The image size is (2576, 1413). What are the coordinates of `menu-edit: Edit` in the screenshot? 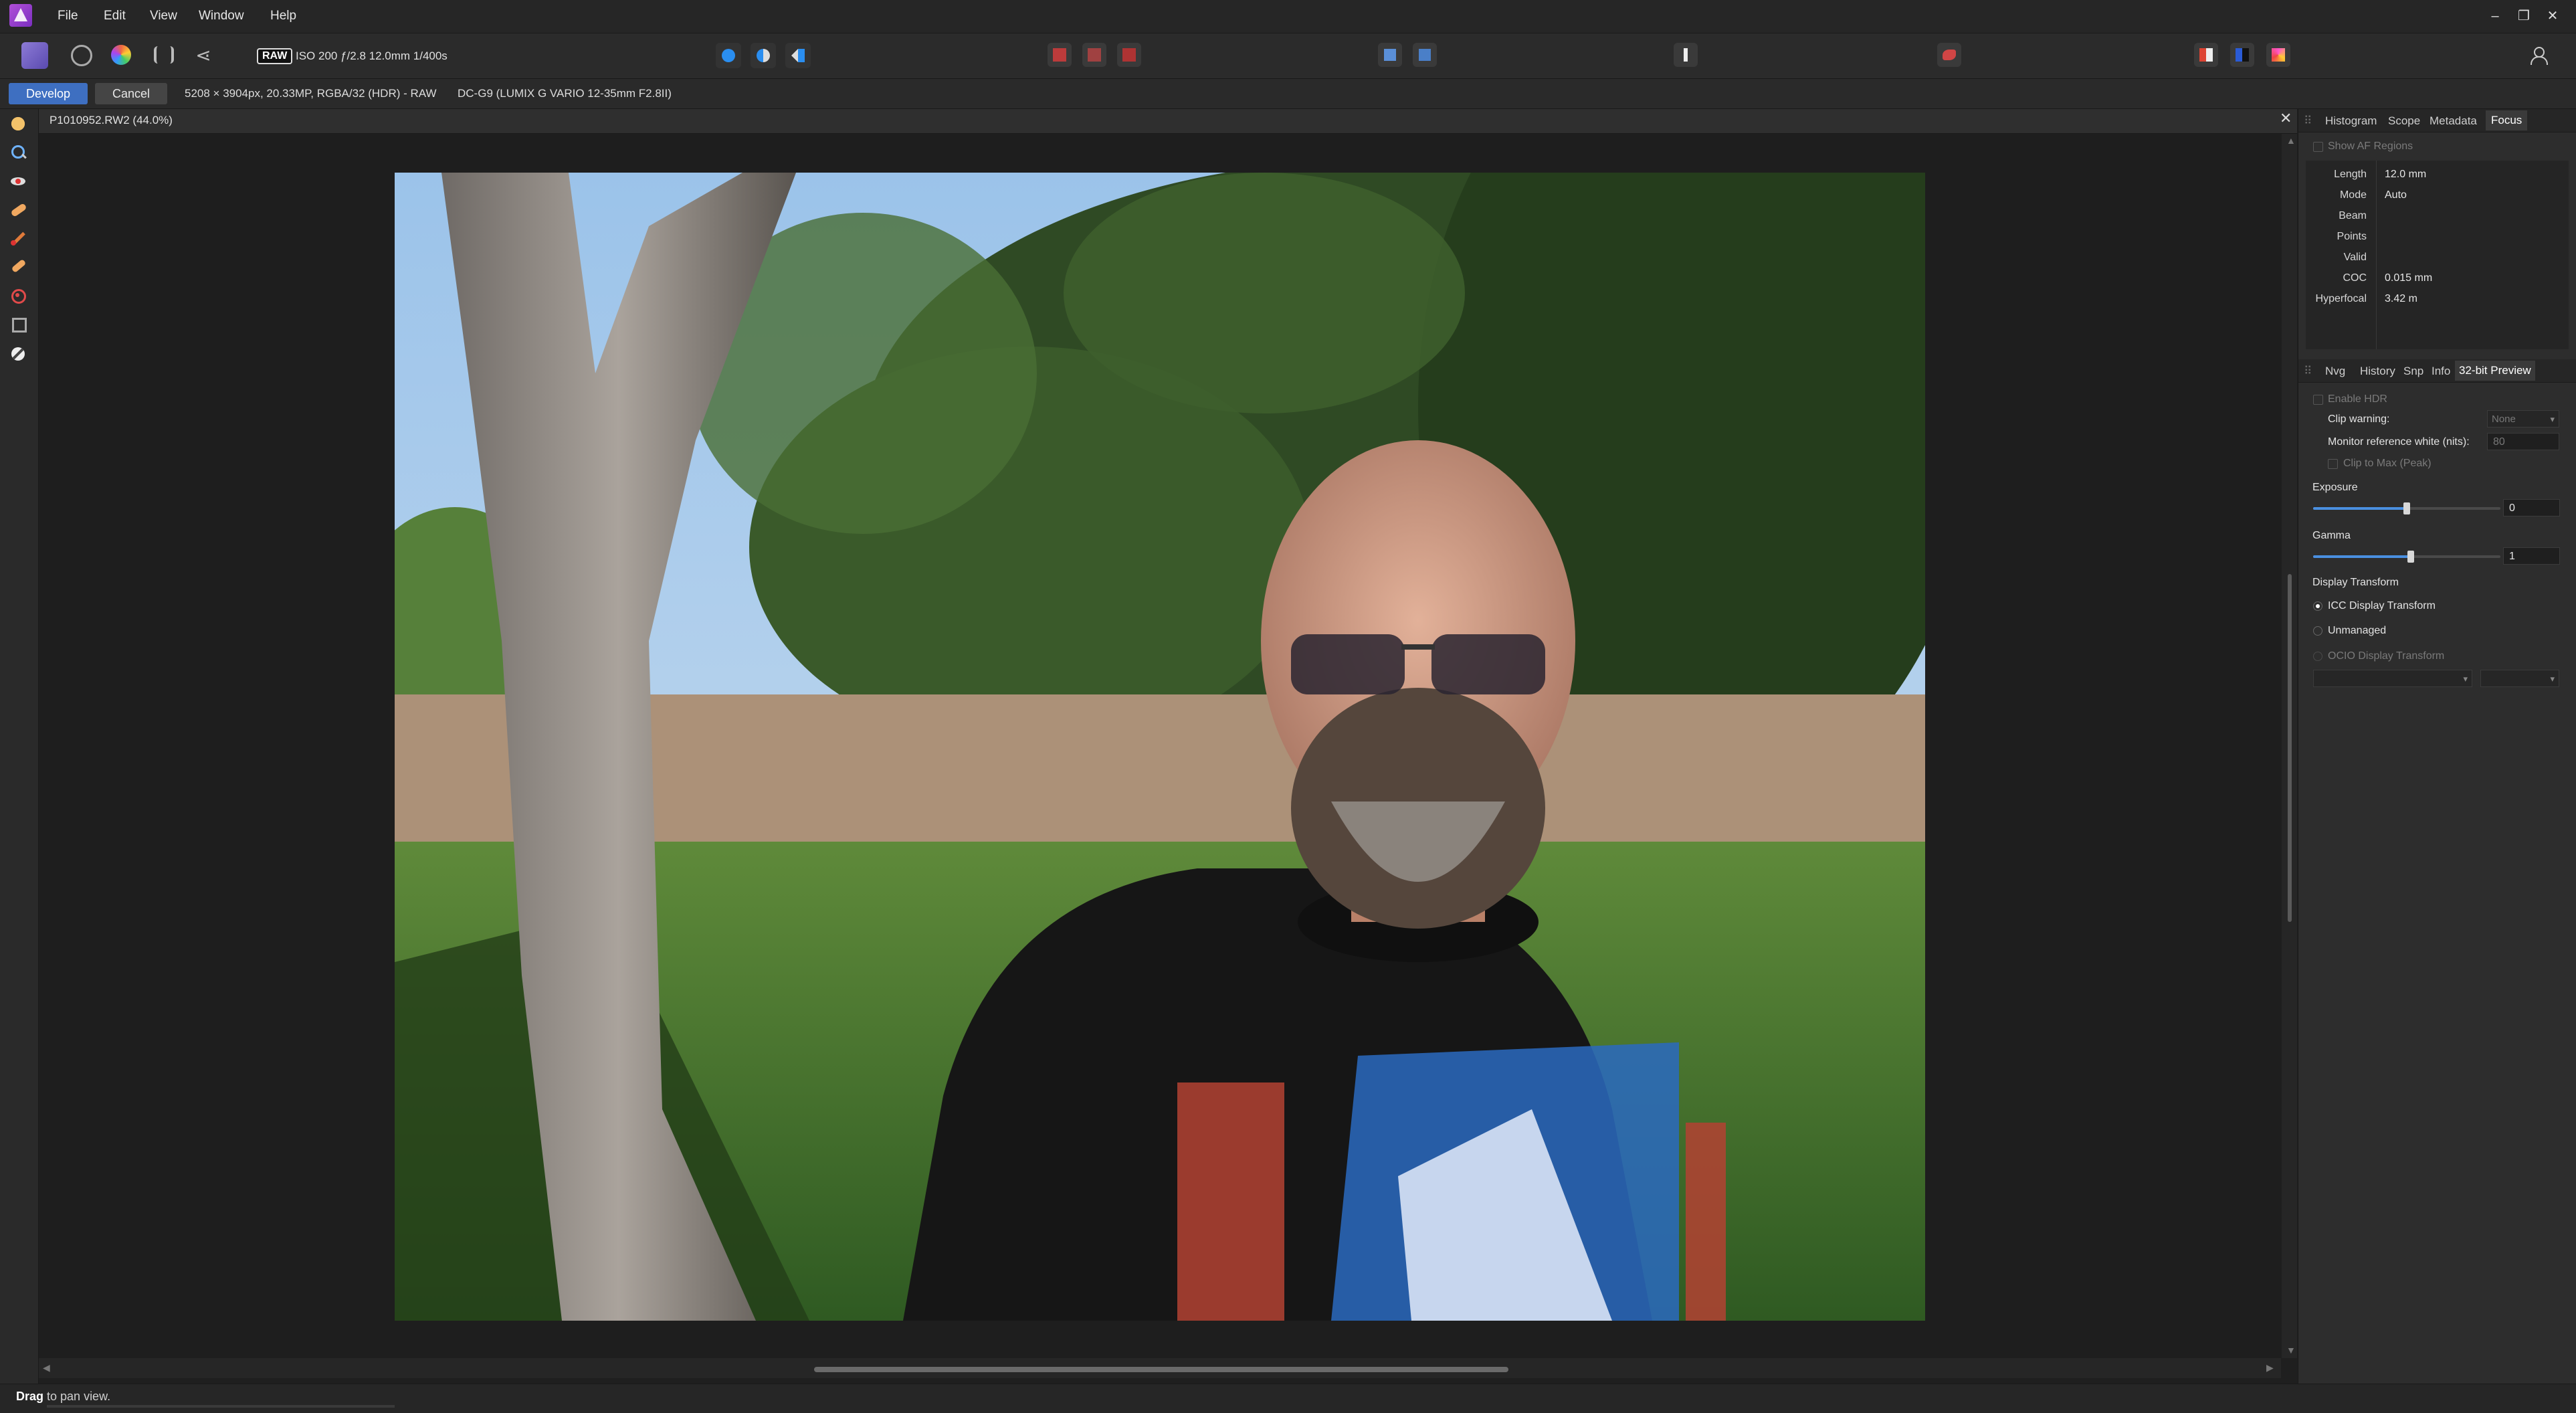 It's located at (115, 16).